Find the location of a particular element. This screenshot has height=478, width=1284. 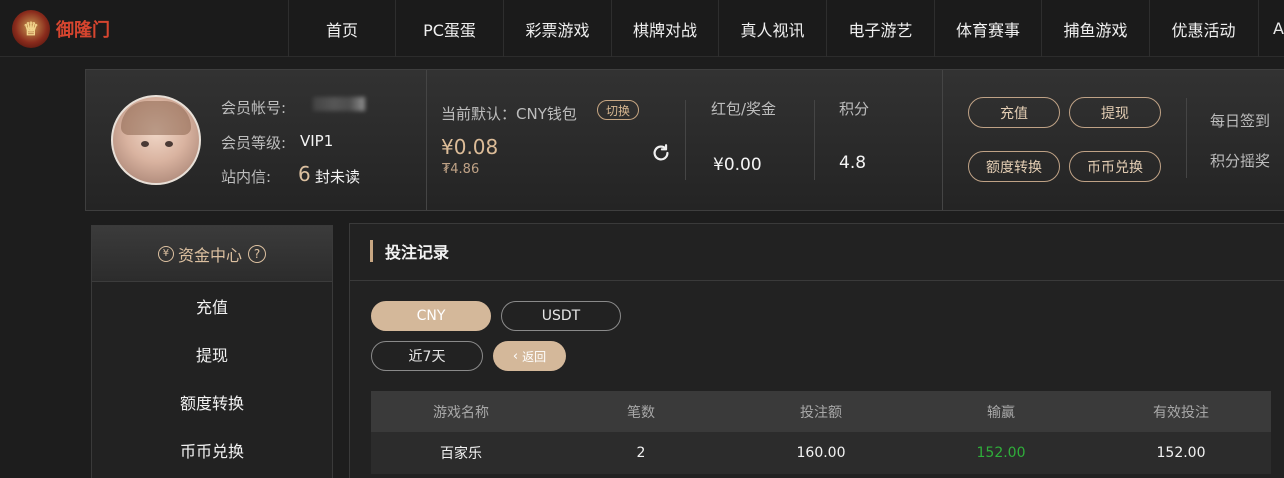

table-header: 游戏名称 笔数 投注额 输赢 有效投注 is located at coordinates (821, 411).